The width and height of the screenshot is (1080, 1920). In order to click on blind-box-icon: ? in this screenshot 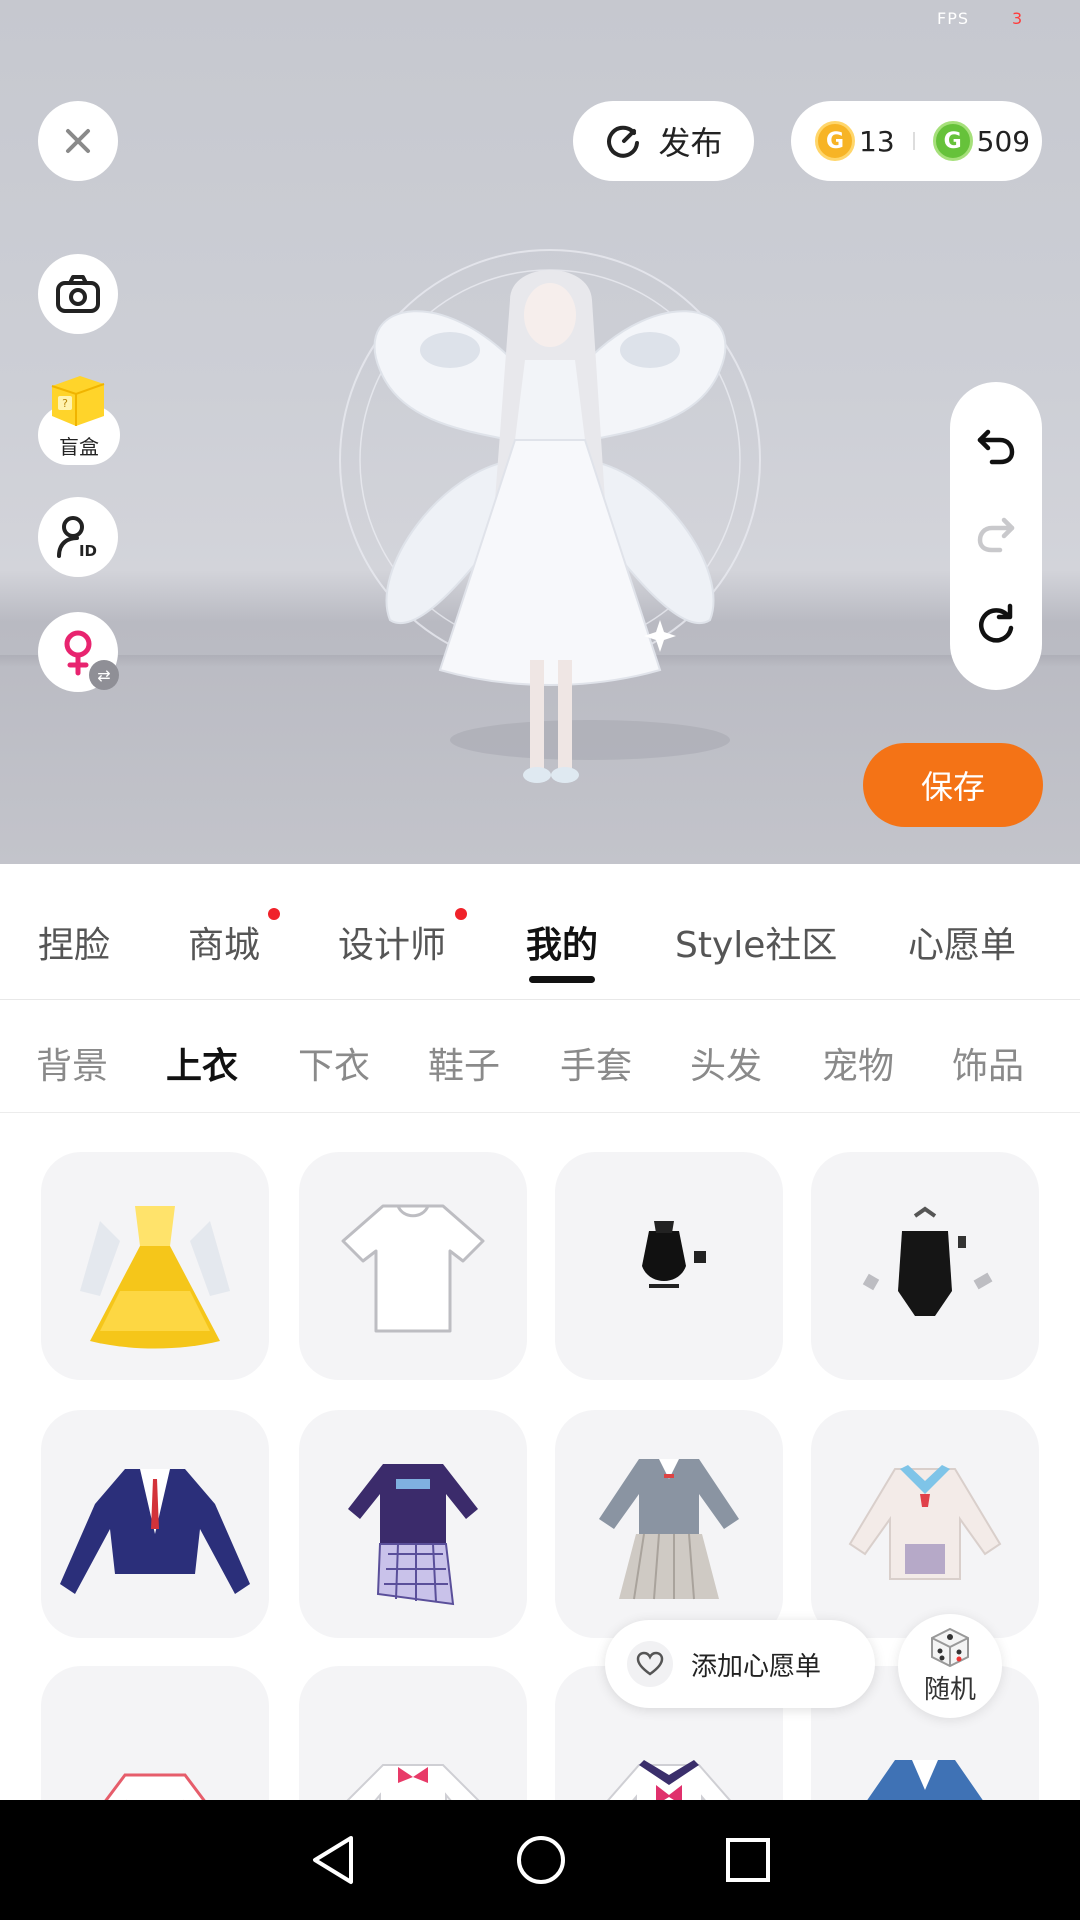, I will do `click(78, 401)`.